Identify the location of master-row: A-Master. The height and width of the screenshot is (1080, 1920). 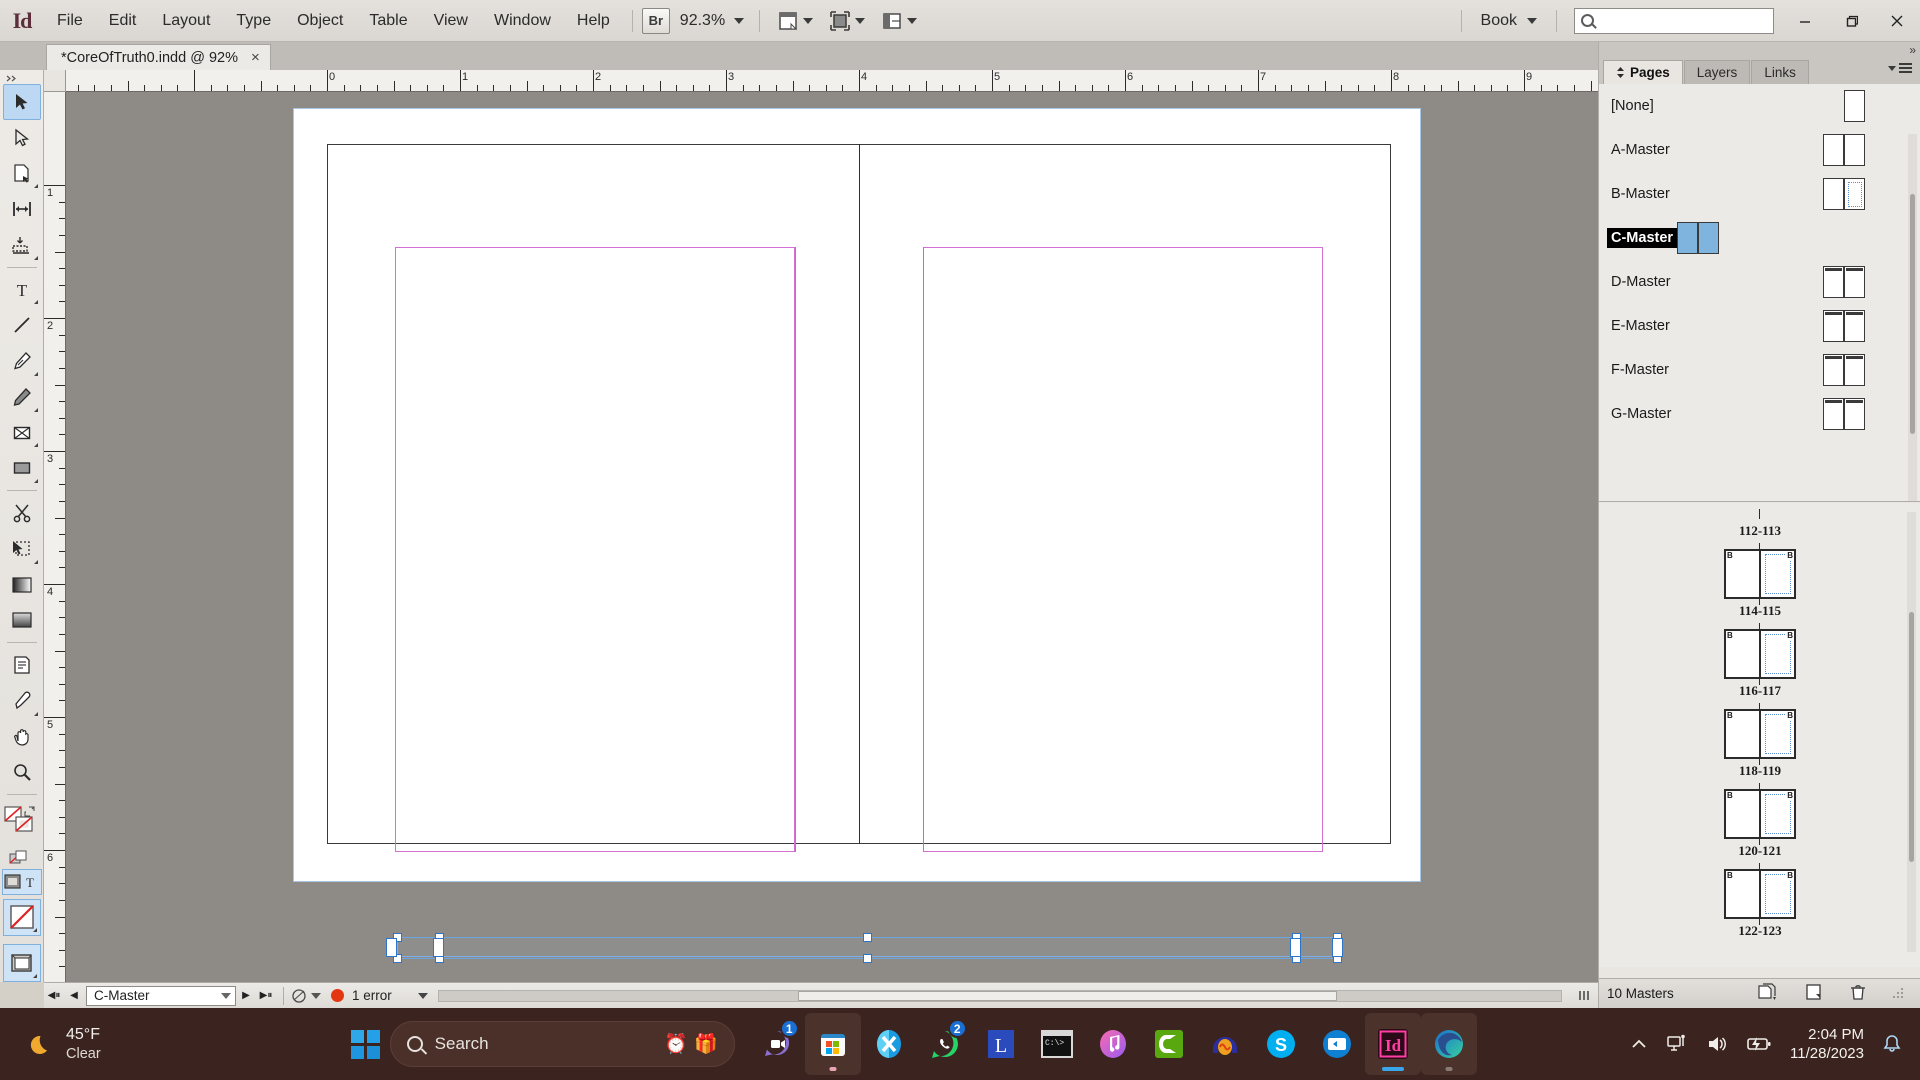
(1759, 150).